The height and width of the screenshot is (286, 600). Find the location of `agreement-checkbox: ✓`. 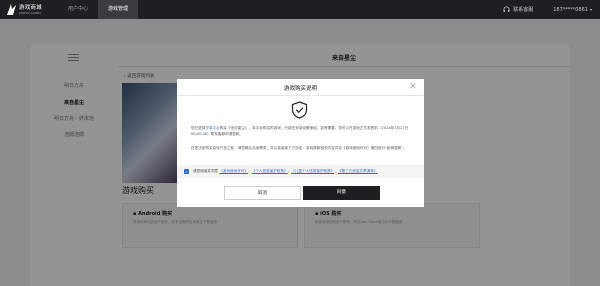

agreement-checkbox: ✓ is located at coordinates (186, 171).